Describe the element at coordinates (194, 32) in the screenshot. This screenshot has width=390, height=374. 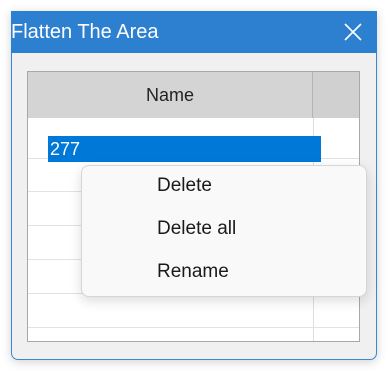
I see `title-bar: Flatten The Area` at that location.